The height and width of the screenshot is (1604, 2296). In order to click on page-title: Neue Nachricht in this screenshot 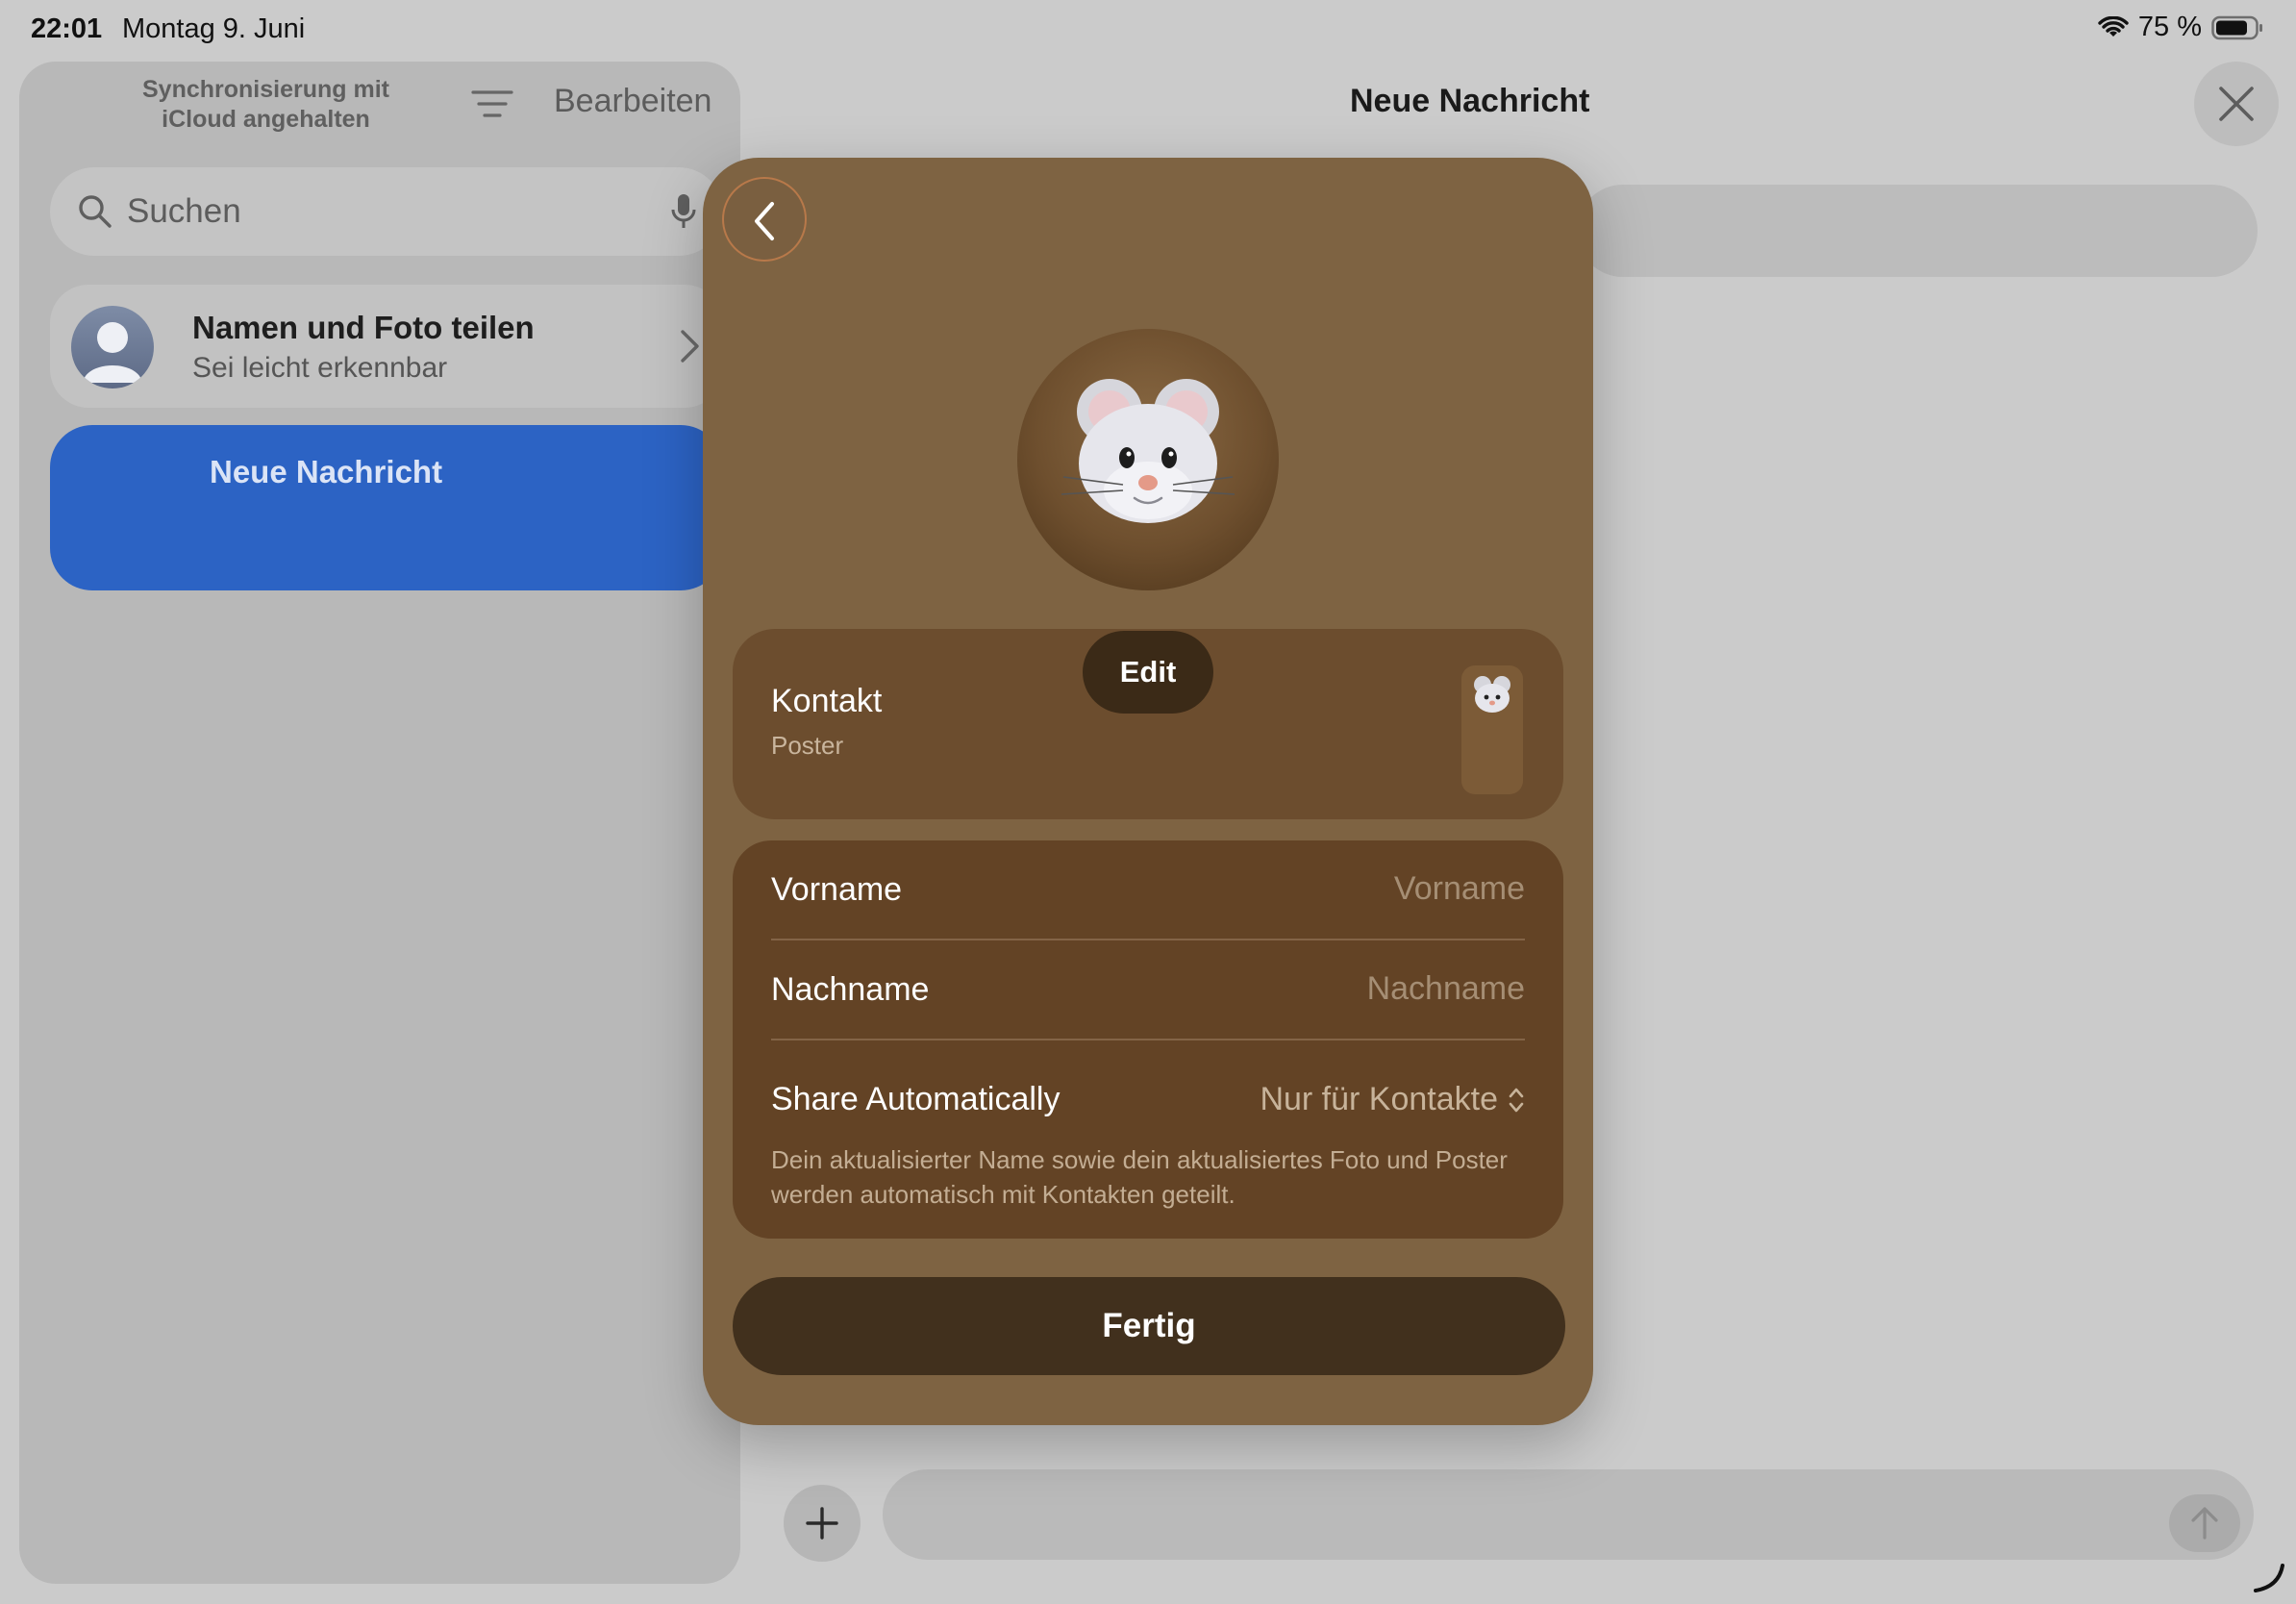, I will do `click(1470, 101)`.